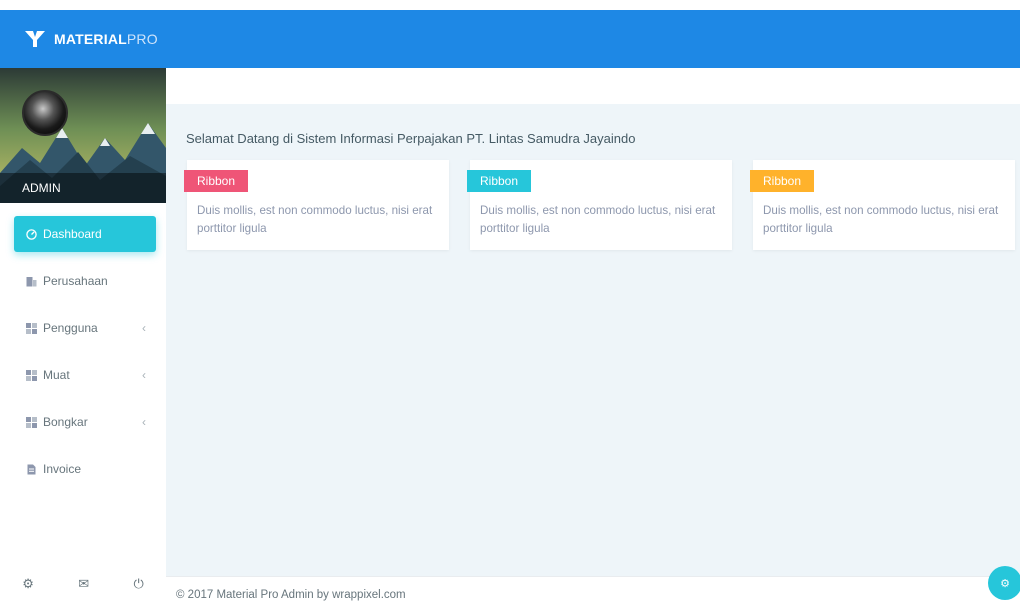 This screenshot has height=604, width=1020. I want to click on dashboard-icon, so click(31, 234).